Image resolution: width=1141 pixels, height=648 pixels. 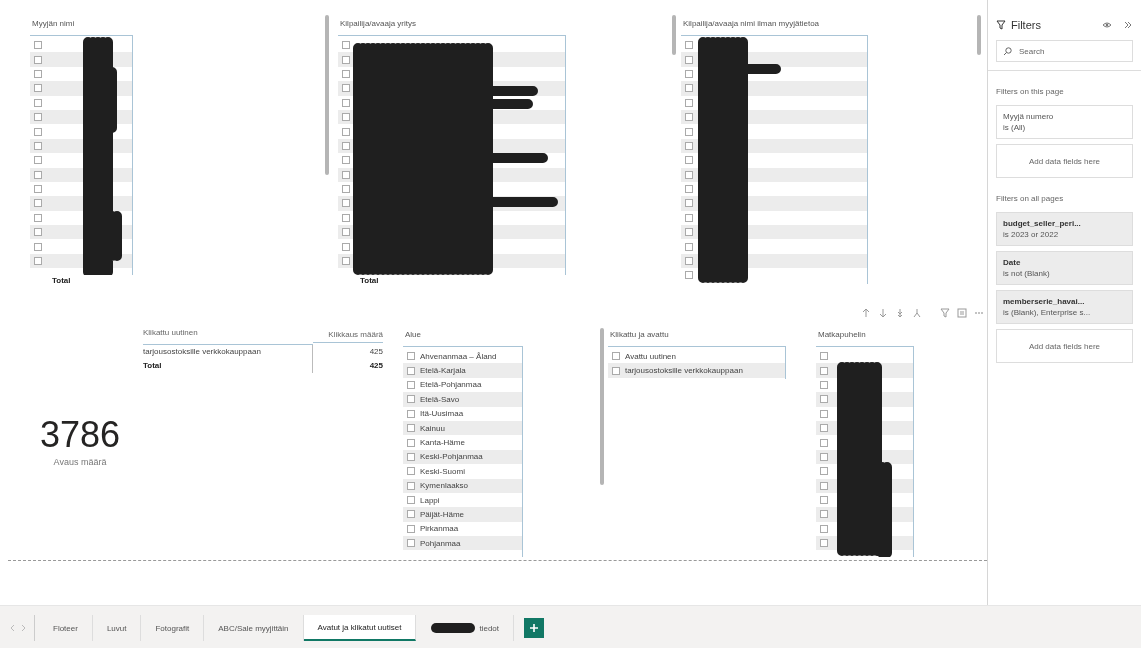 What do you see at coordinates (945, 313) in the screenshot?
I see `filter-icon` at bounding box center [945, 313].